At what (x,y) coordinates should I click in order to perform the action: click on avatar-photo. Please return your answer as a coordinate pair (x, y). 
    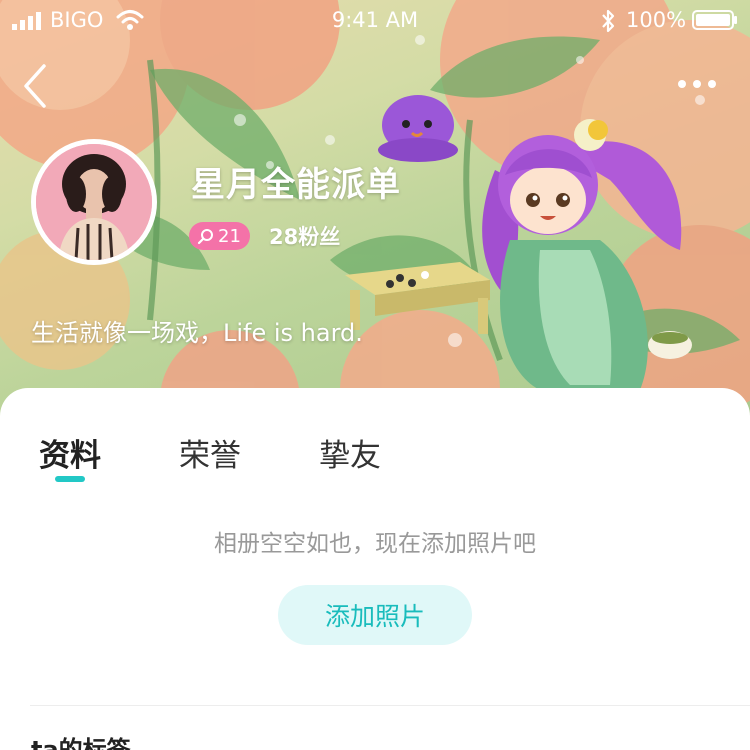
    Looking at the image, I should click on (94, 202).